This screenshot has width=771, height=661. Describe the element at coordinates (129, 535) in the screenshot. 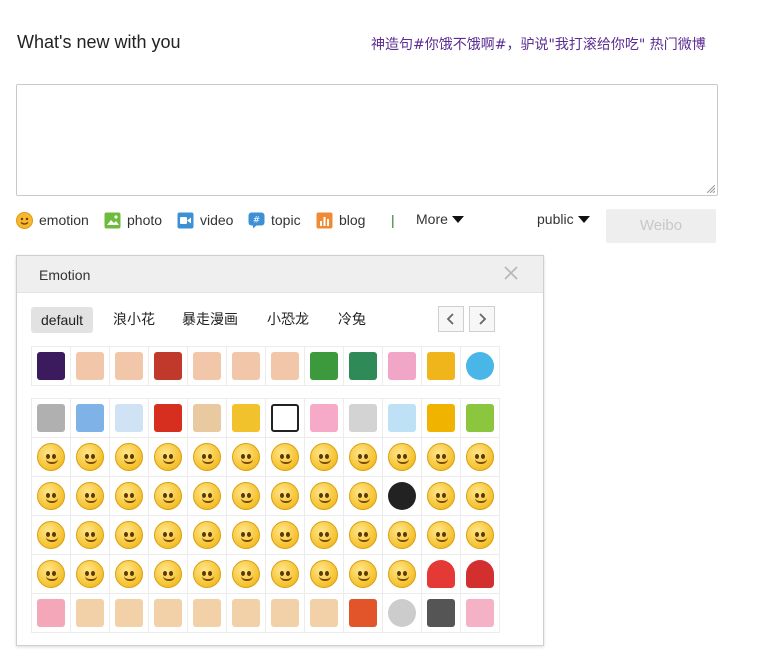

I see `emotion-rage` at that location.